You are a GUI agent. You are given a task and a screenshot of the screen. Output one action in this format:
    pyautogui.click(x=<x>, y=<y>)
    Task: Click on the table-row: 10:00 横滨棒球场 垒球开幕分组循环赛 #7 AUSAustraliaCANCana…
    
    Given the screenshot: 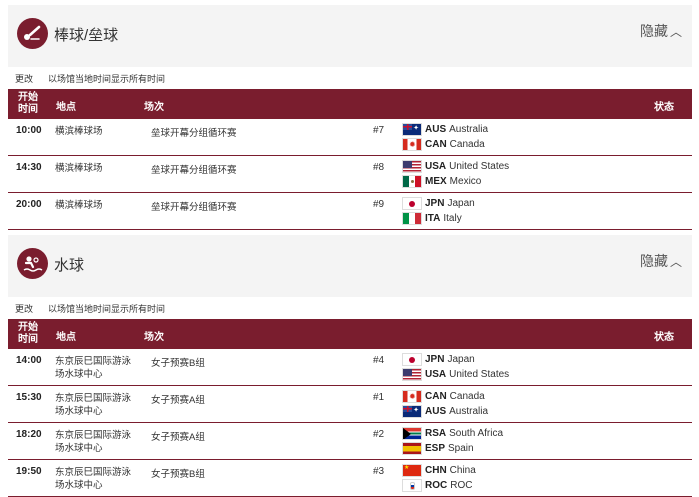 What is the action you would take?
    pyautogui.click(x=350, y=137)
    